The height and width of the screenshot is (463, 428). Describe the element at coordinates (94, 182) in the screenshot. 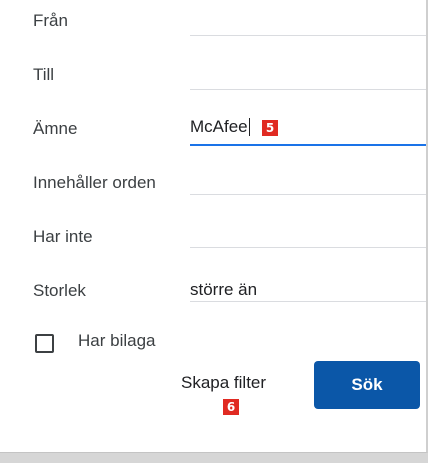

I see `has-words-label: Innehåller orden` at that location.